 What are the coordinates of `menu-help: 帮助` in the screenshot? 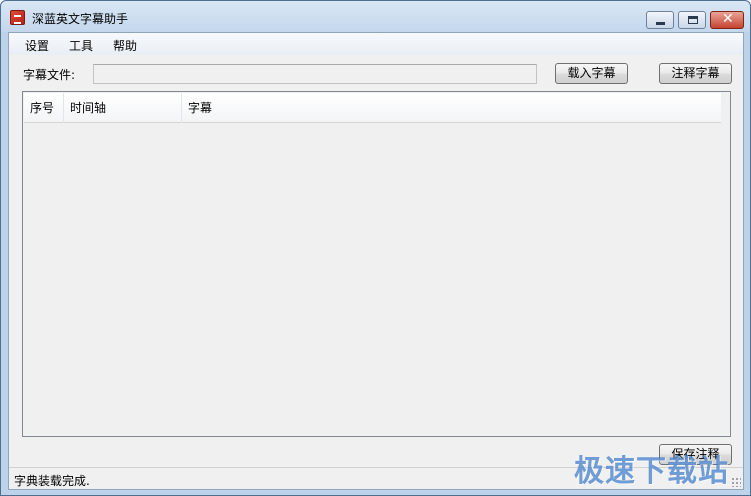 It's located at (125, 45).